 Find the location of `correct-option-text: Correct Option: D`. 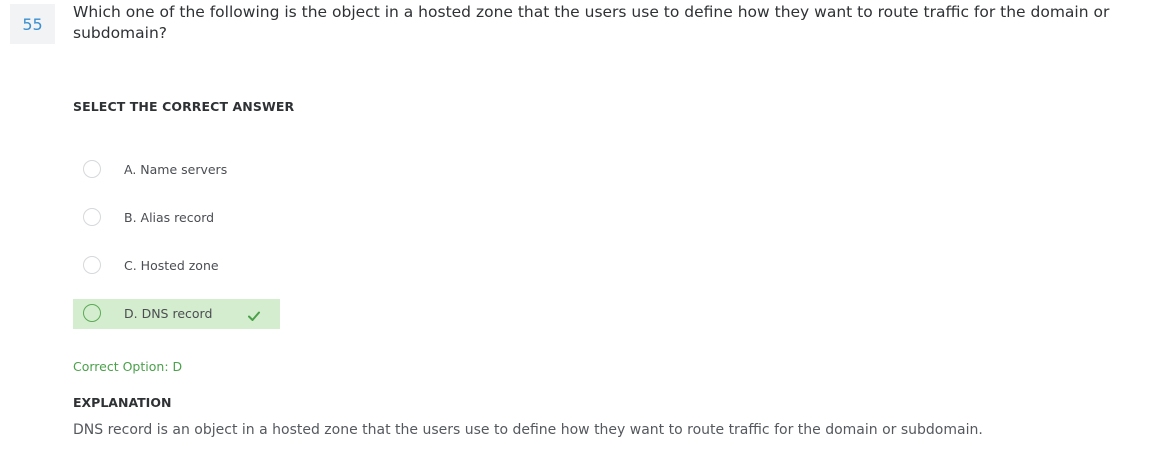

correct-option-text: Correct Option: D is located at coordinates (128, 366).